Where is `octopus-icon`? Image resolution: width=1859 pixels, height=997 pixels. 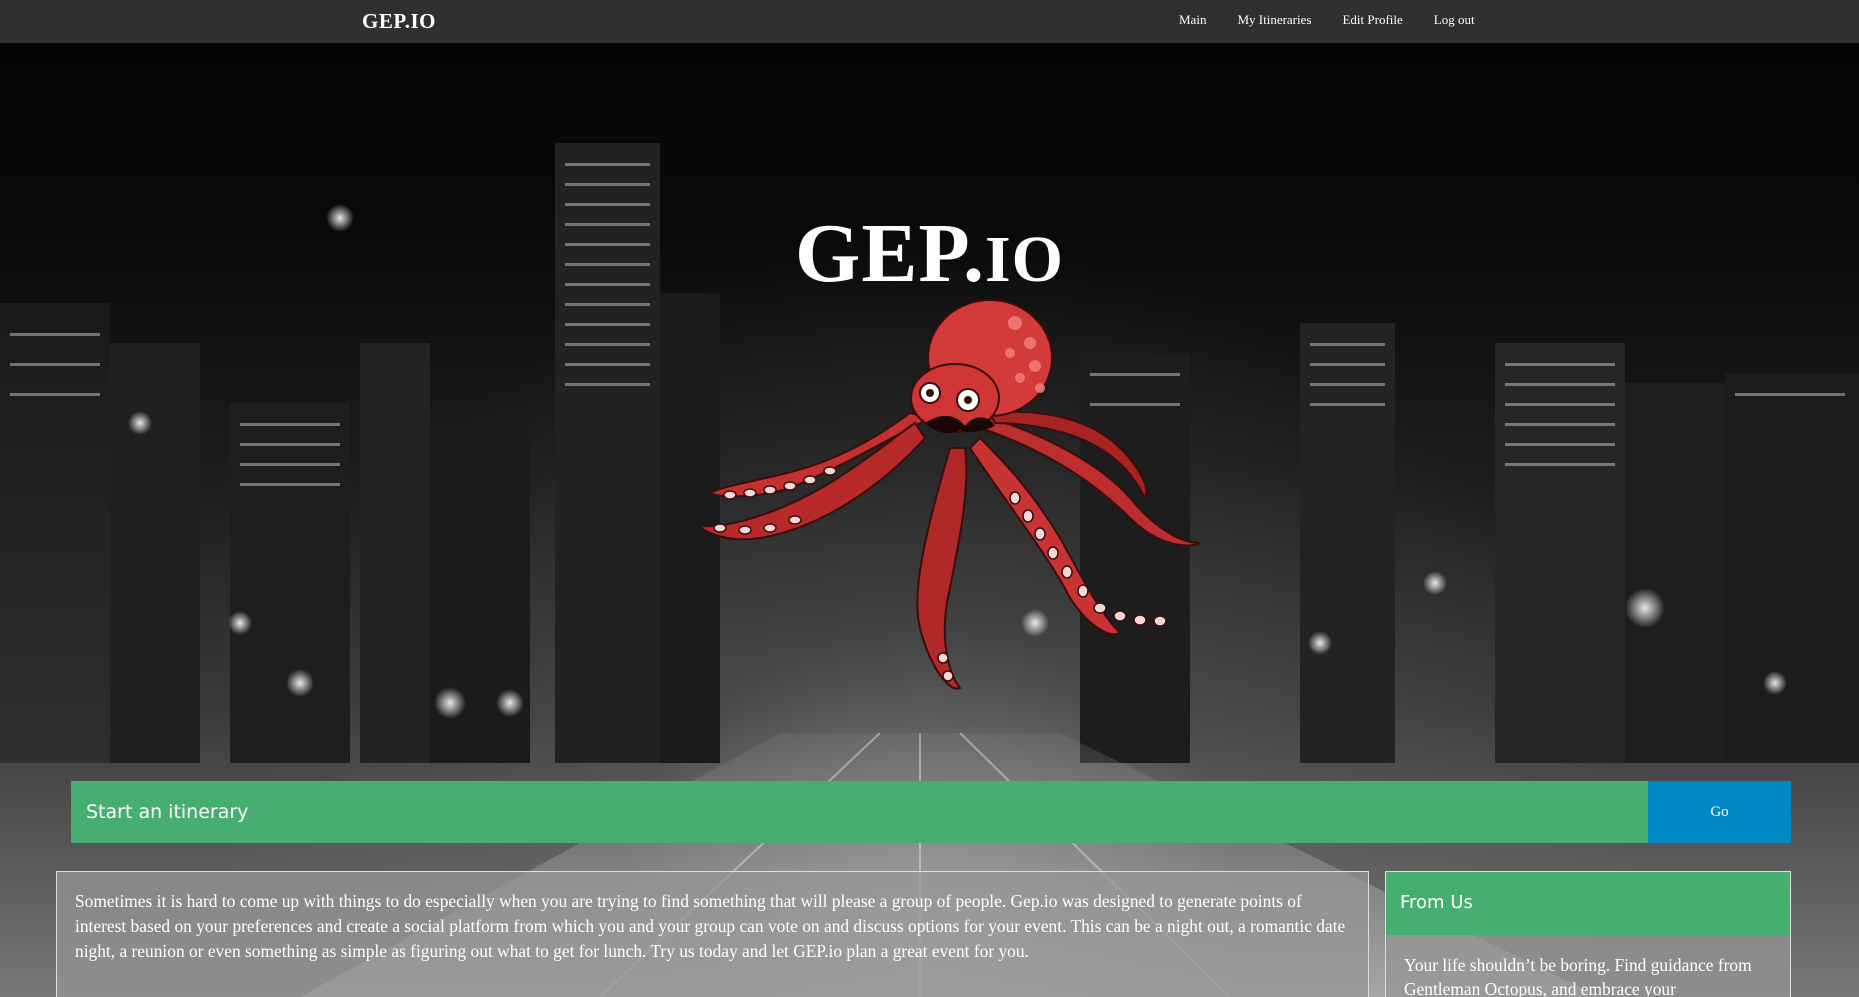
octopus-icon is located at coordinates (949, 494).